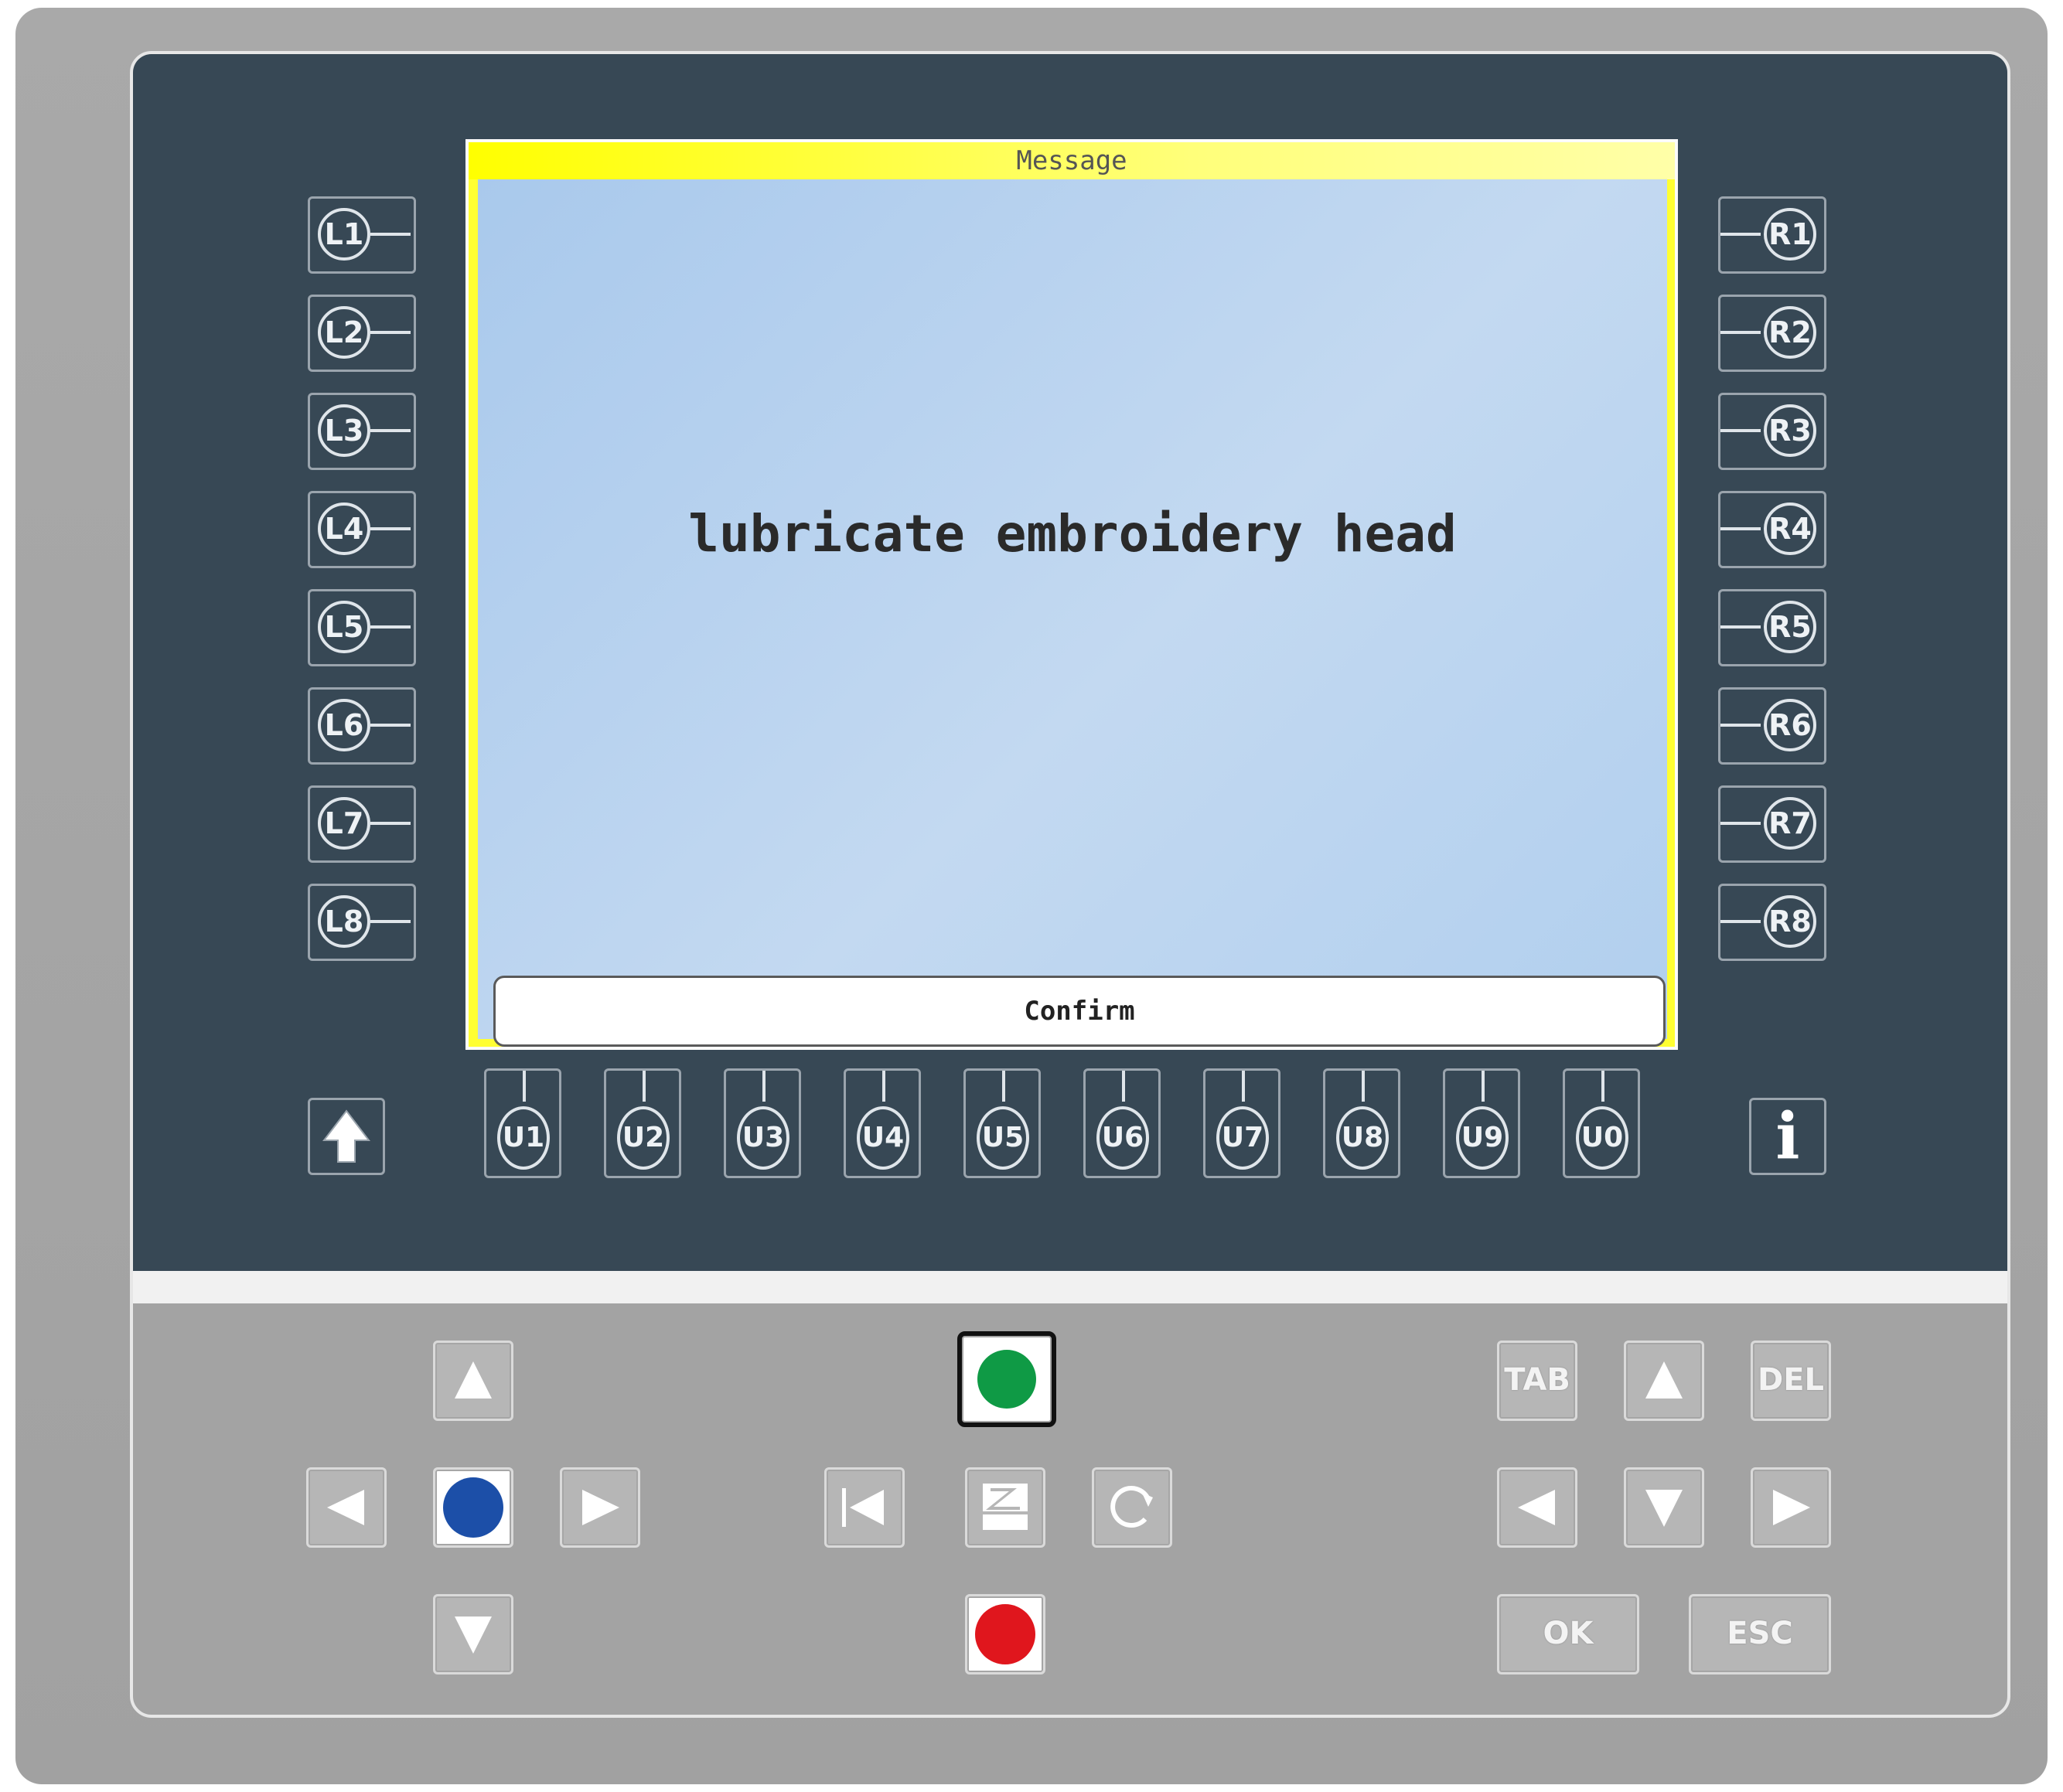  I want to click on softkey-label: L4, so click(344, 529).